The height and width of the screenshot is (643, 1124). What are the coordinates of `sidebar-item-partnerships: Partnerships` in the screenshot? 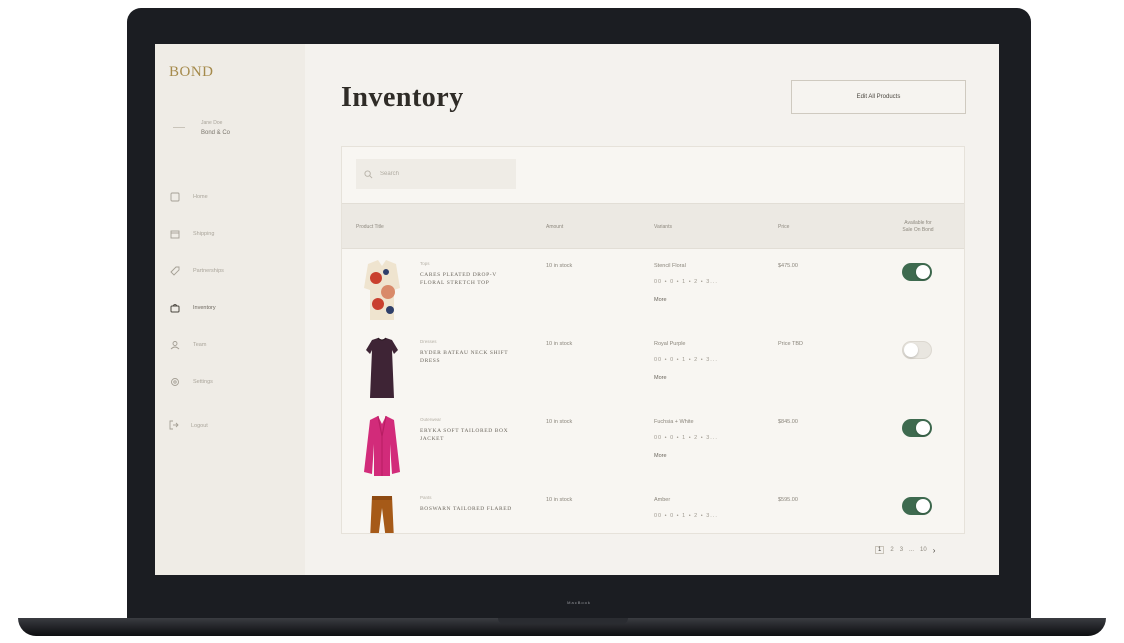 It's located at (234, 270).